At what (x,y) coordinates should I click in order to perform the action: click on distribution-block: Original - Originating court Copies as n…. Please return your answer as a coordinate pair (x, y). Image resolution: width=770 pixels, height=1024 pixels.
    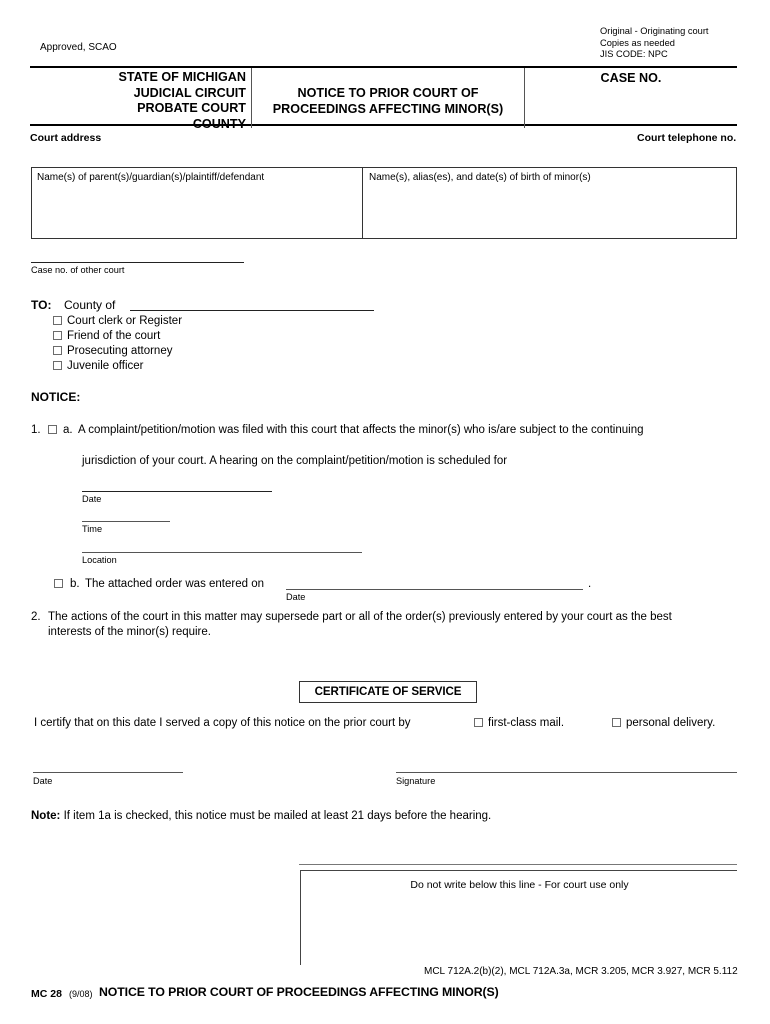
    Looking at the image, I should click on (685, 43).